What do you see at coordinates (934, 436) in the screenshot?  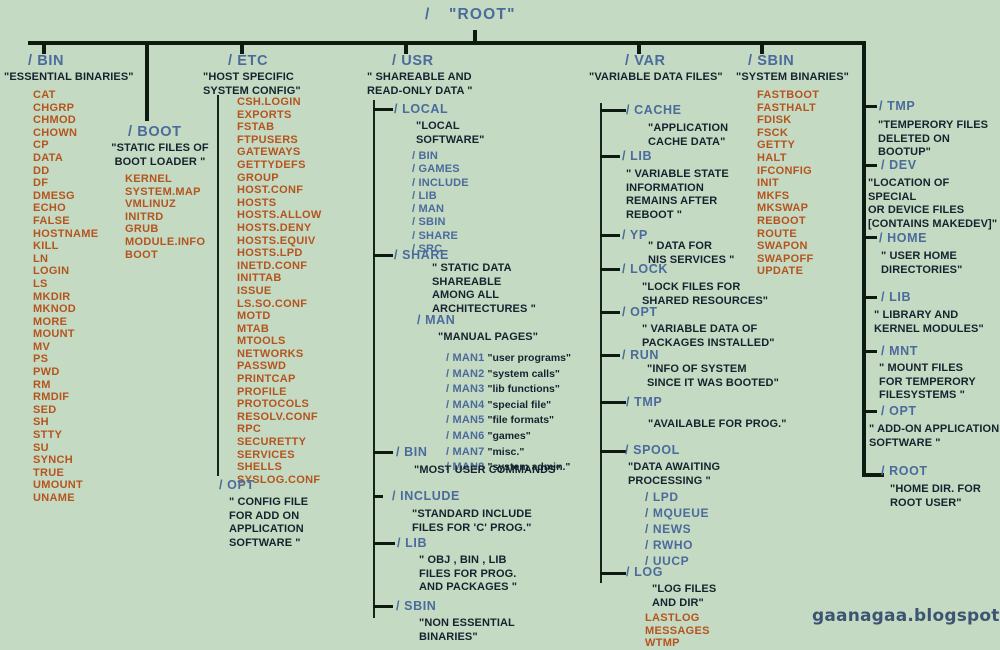 I see `node-opt-desc: " ADD-ON APPLICATION SOFTWARE "` at bounding box center [934, 436].